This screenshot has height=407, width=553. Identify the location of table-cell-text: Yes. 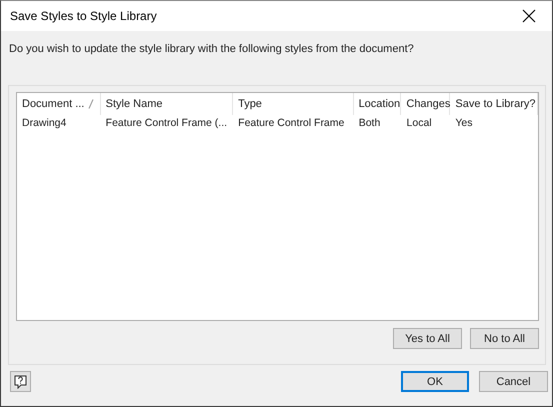
(464, 123).